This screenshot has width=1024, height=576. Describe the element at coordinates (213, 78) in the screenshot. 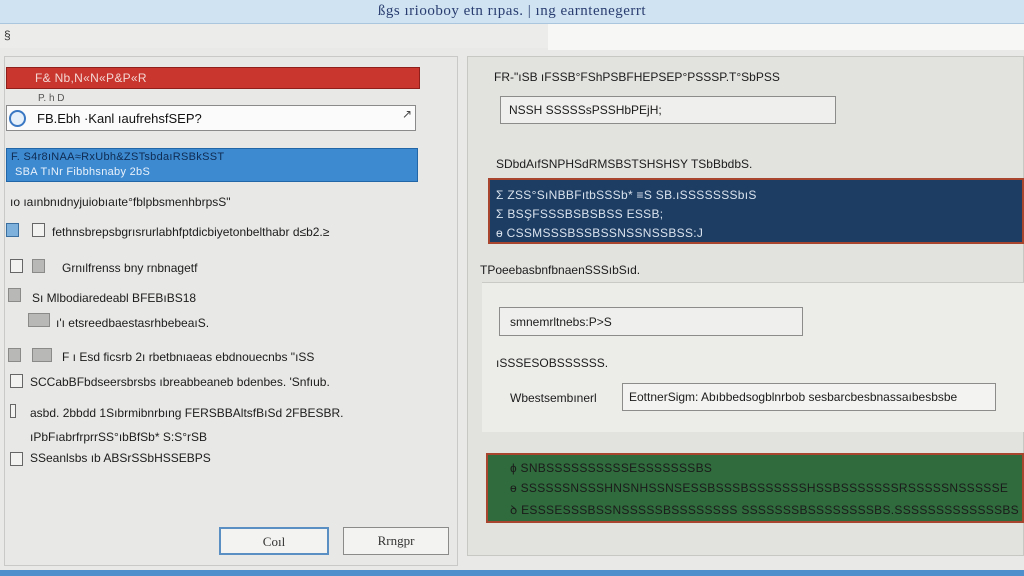

I see `red-header-bar: F& Nb,N«N«P&P«R` at that location.